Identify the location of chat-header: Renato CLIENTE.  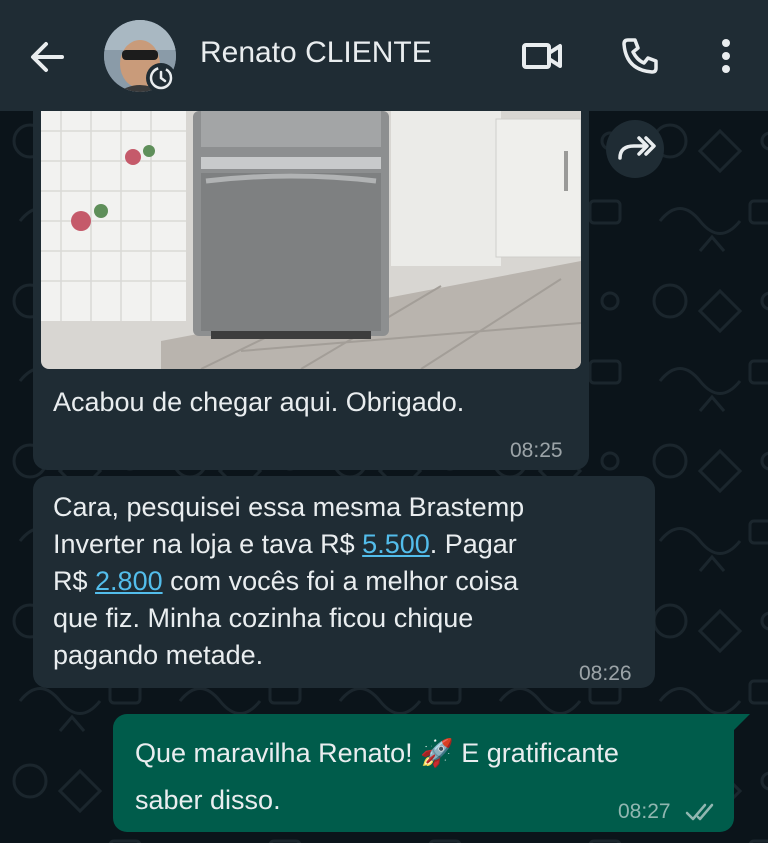
(384, 55).